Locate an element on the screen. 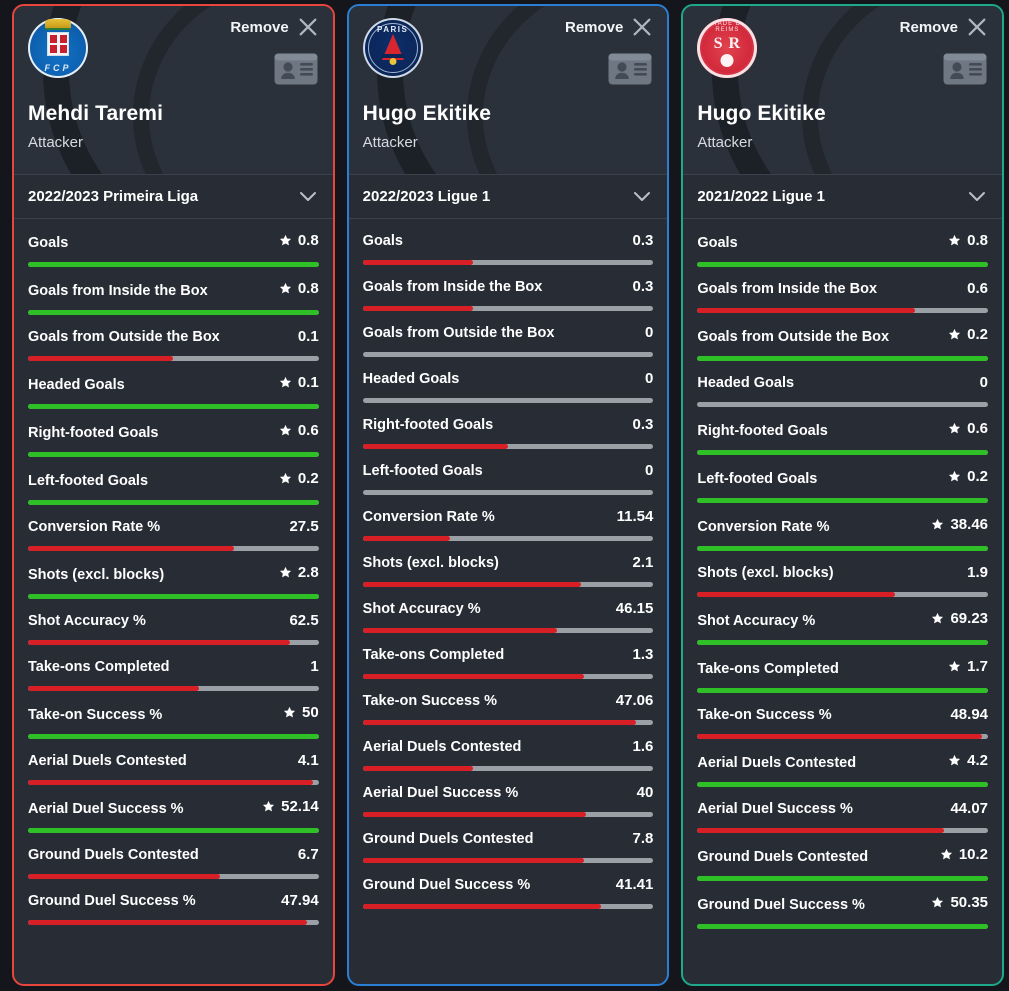  stat-row: Goals from Inside the Box 0.8 is located at coordinates (173, 291).